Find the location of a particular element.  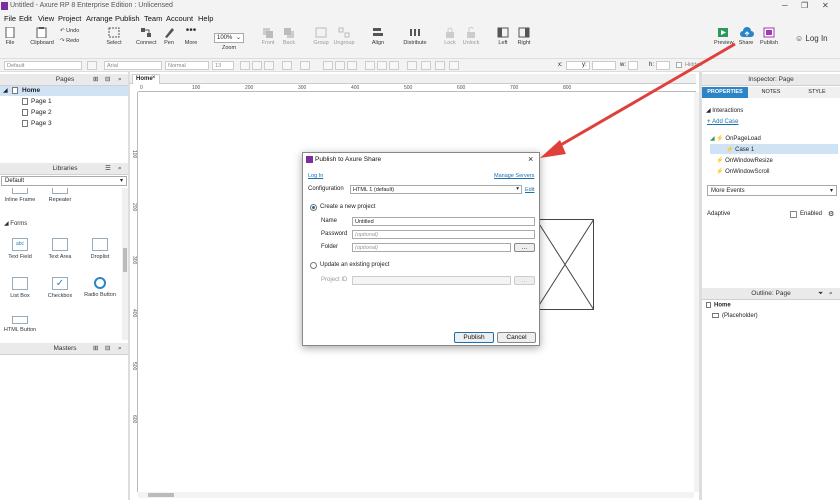

group-button: Group is located at coordinates (321, 36).